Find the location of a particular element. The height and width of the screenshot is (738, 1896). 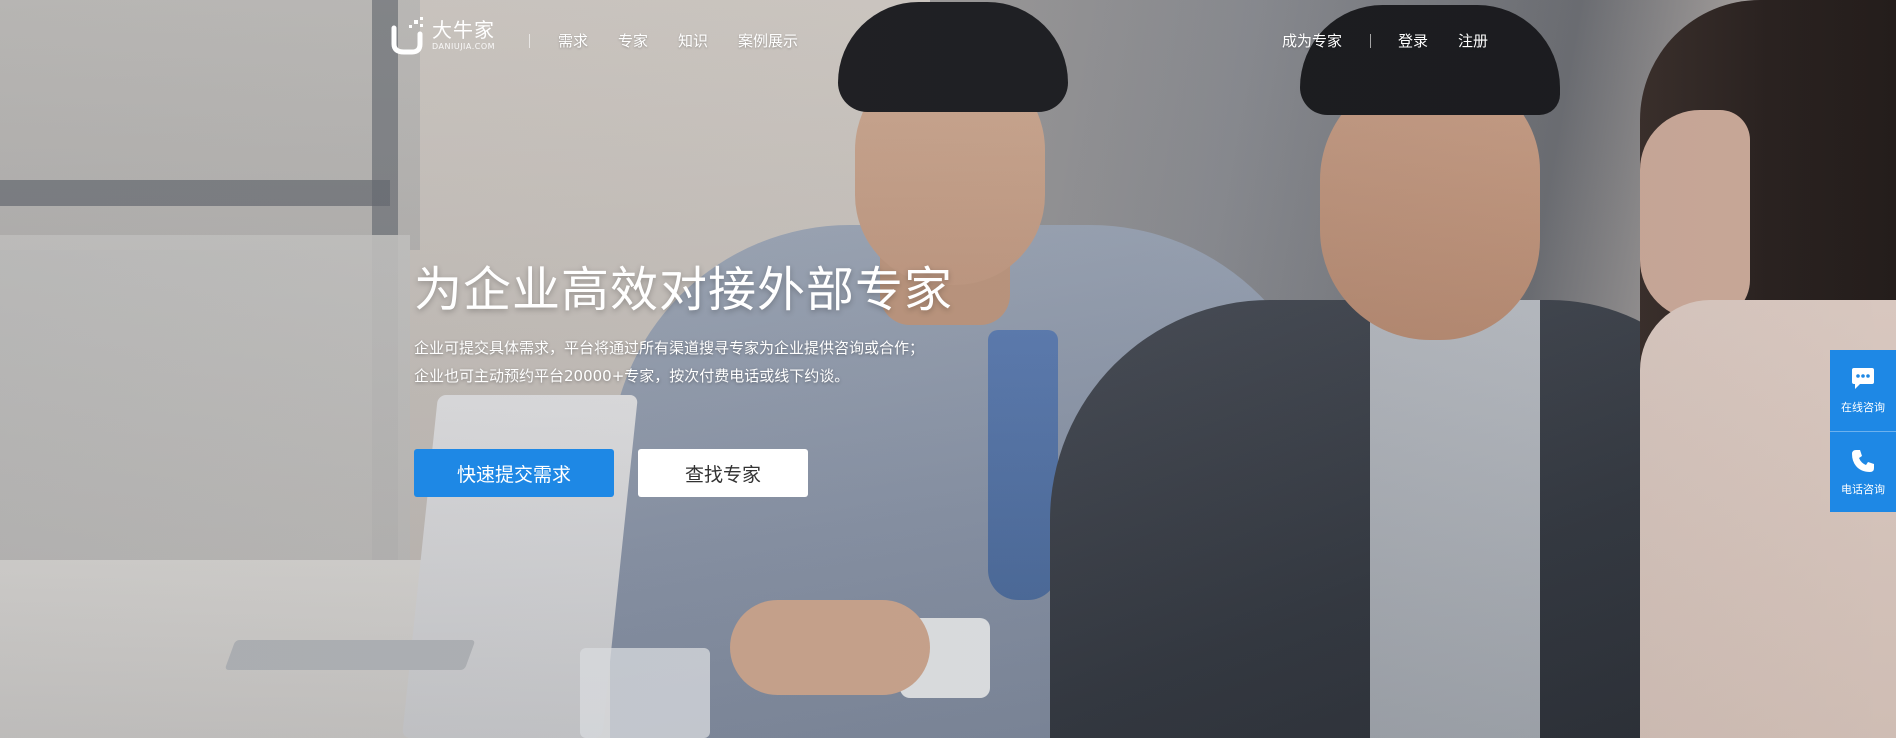

nav-divider-right is located at coordinates (1371, 40).